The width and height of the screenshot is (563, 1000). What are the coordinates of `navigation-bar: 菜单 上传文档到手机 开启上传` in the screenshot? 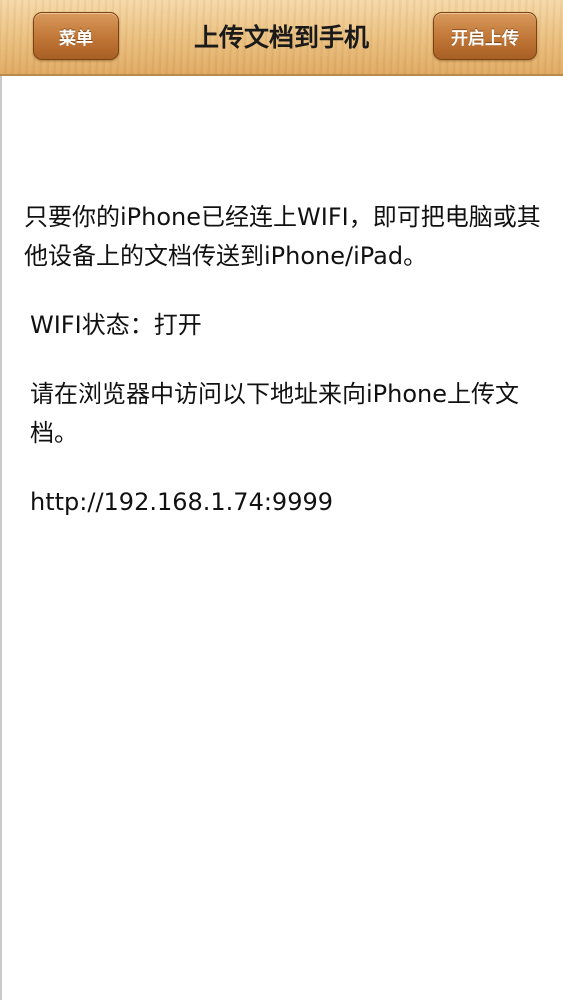 It's located at (281, 38).